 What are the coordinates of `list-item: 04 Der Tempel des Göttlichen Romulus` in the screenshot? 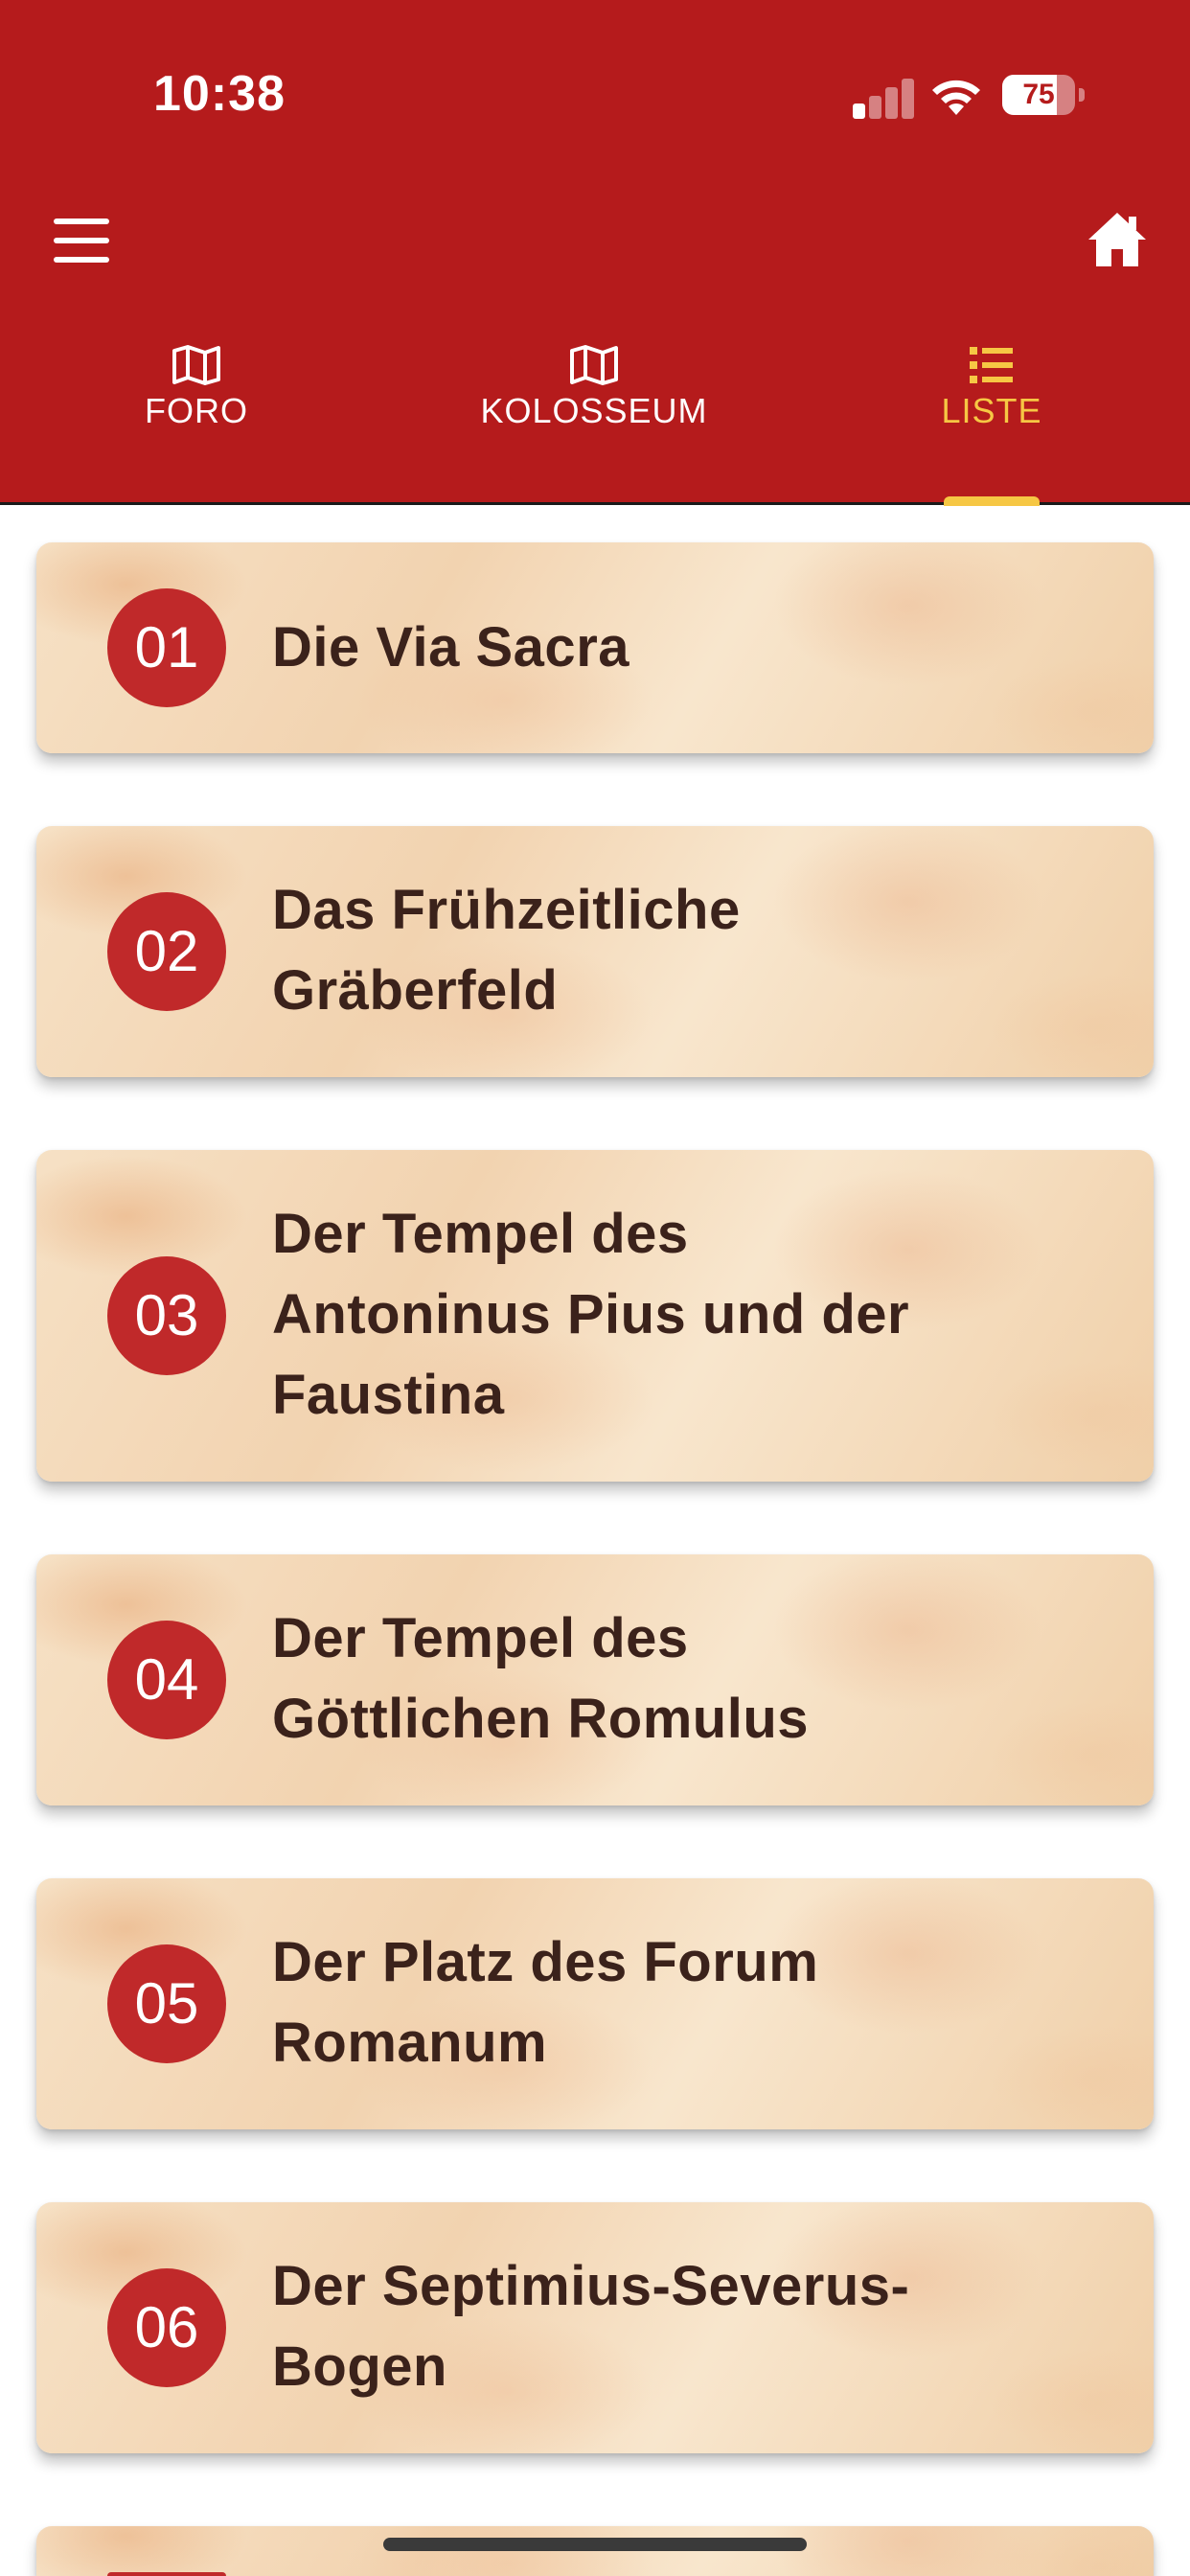 It's located at (595, 1680).